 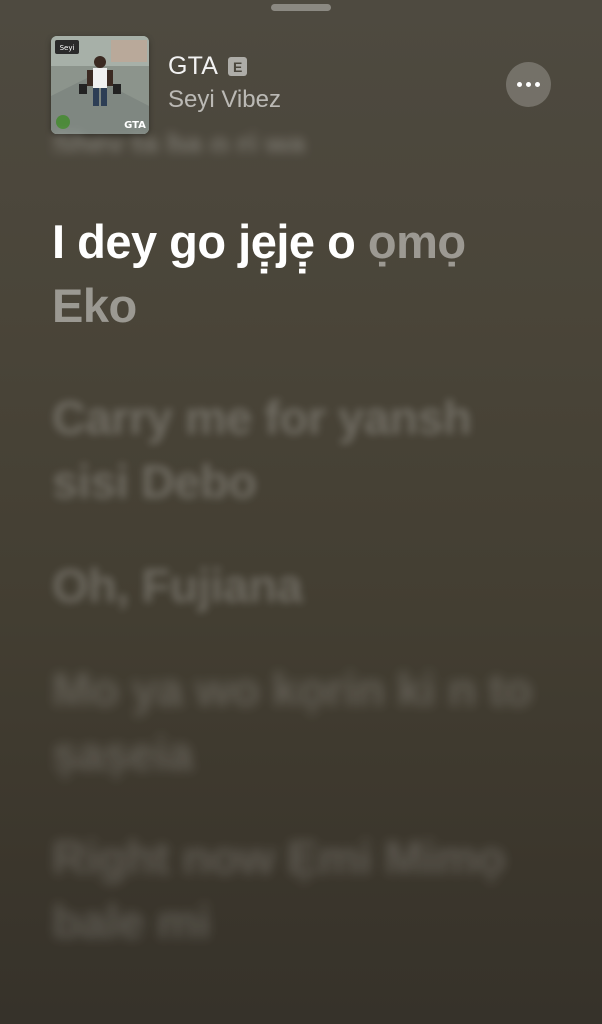 I want to click on previous-lyric-line: Shey ta ba o ri wa, so click(x=252, y=140).